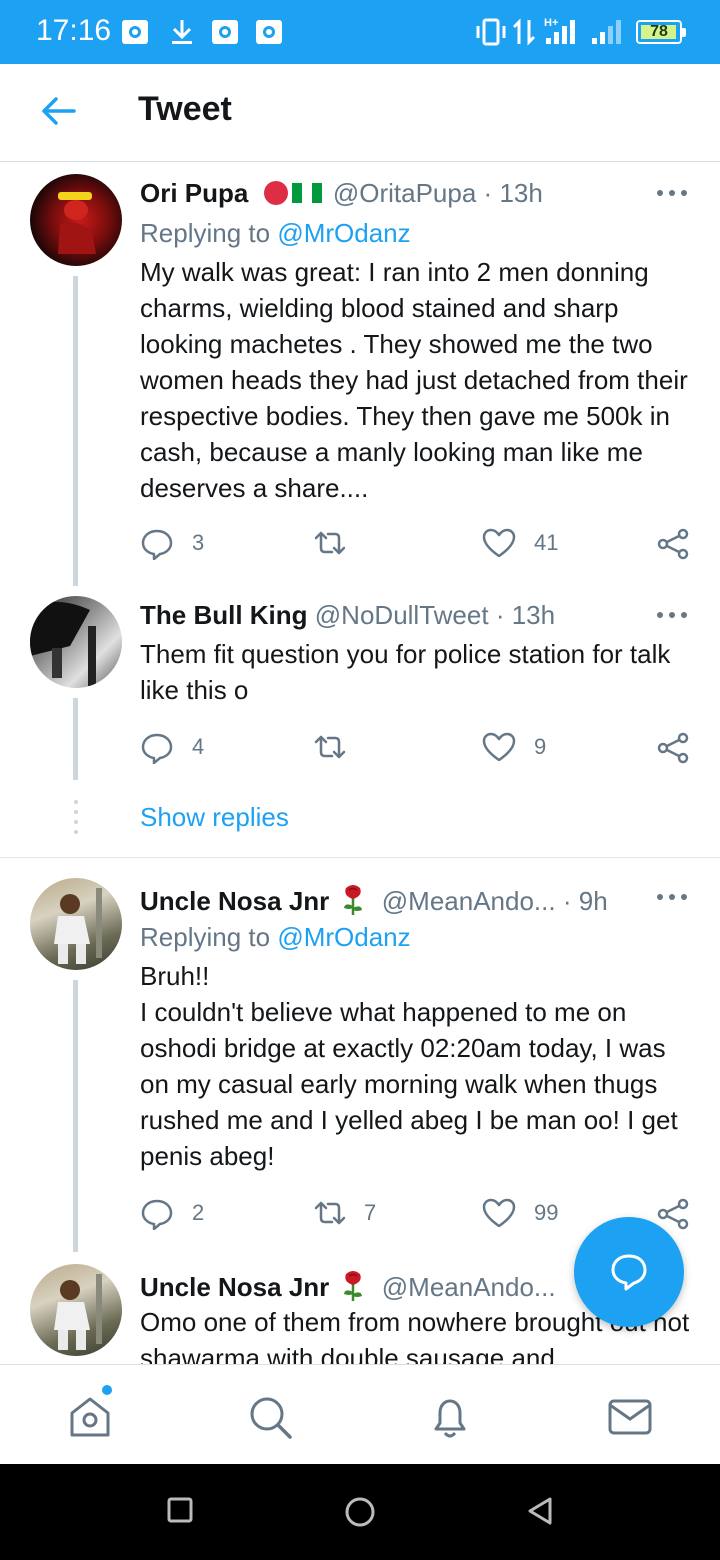  I want to click on vibrate-icon, so click(491, 32).